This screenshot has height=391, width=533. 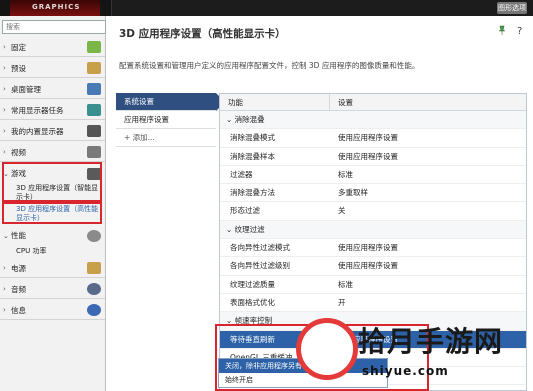 What do you see at coordinates (373, 285) in the screenshot?
I see `table-row: 纹理过滤质量 标准` at bounding box center [373, 285].